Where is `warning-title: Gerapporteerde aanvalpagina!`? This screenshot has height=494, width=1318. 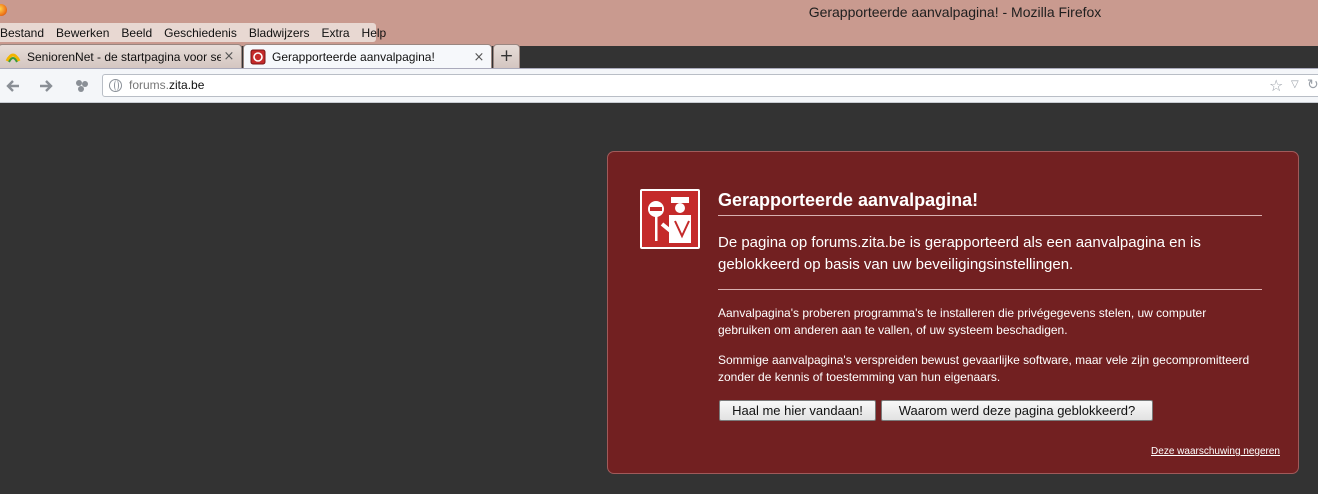 warning-title: Gerapporteerde aanvalpagina! is located at coordinates (990, 203).